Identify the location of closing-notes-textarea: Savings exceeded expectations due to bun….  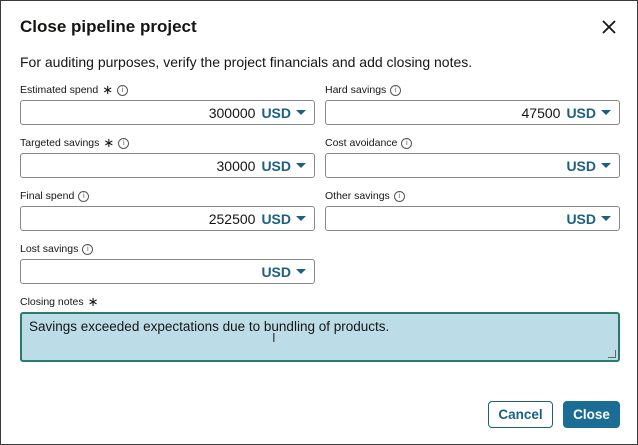
(320, 337).